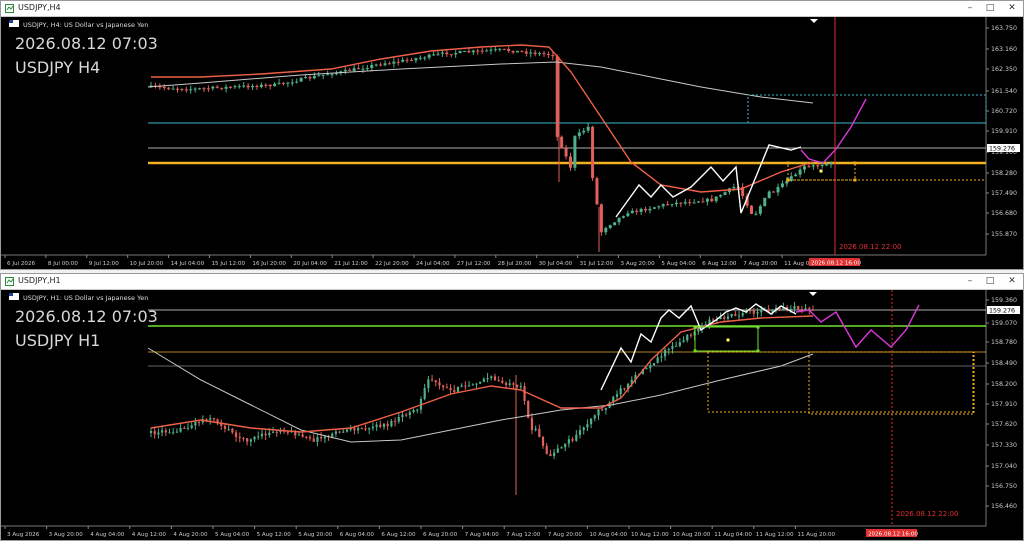 The image size is (1024, 541). Describe the element at coordinates (708, 181) in the screenshot. I see `zigzag-line` at that location.